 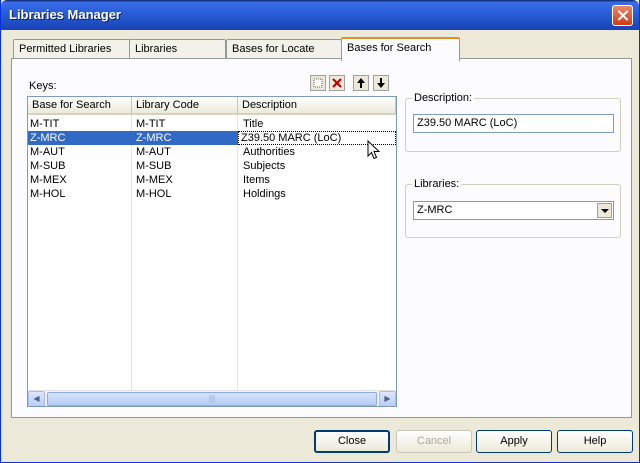 I want to click on column-header-base-for-search: Base for Search, so click(x=80, y=106).